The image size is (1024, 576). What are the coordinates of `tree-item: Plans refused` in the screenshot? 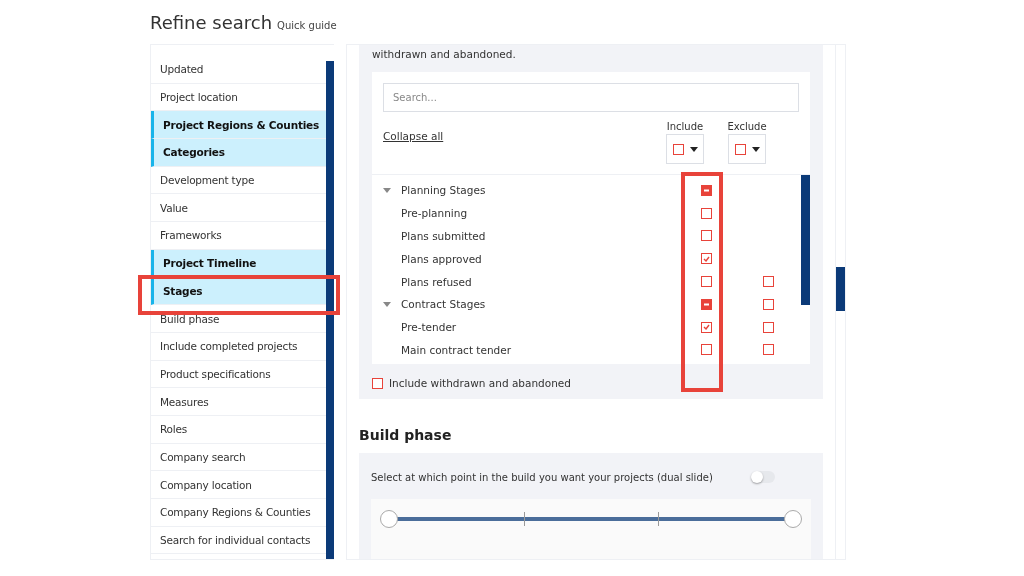 It's located at (436, 281).